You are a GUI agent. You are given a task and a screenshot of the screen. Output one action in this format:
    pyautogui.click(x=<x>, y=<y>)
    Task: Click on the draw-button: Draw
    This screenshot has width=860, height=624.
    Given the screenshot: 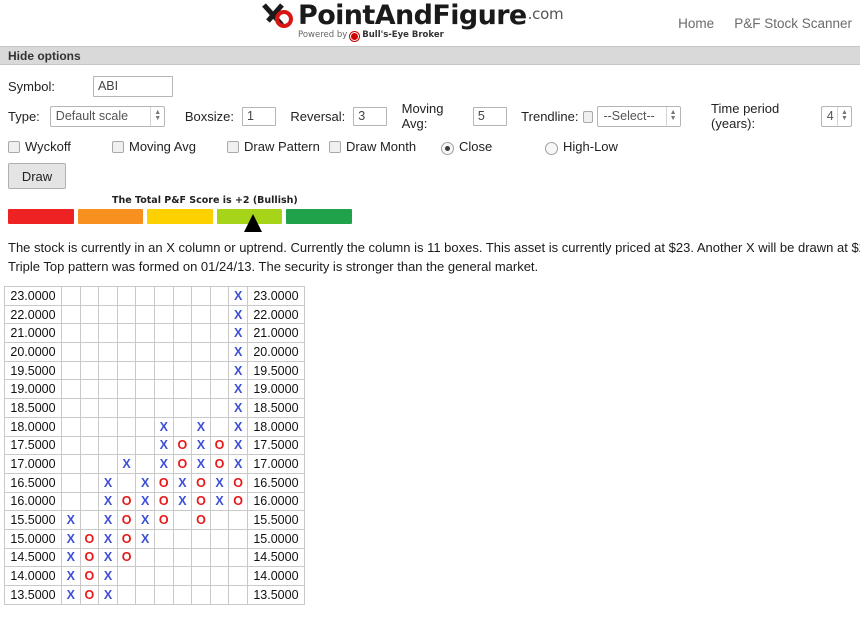 What is the action you would take?
    pyautogui.click(x=37, y=176)
    